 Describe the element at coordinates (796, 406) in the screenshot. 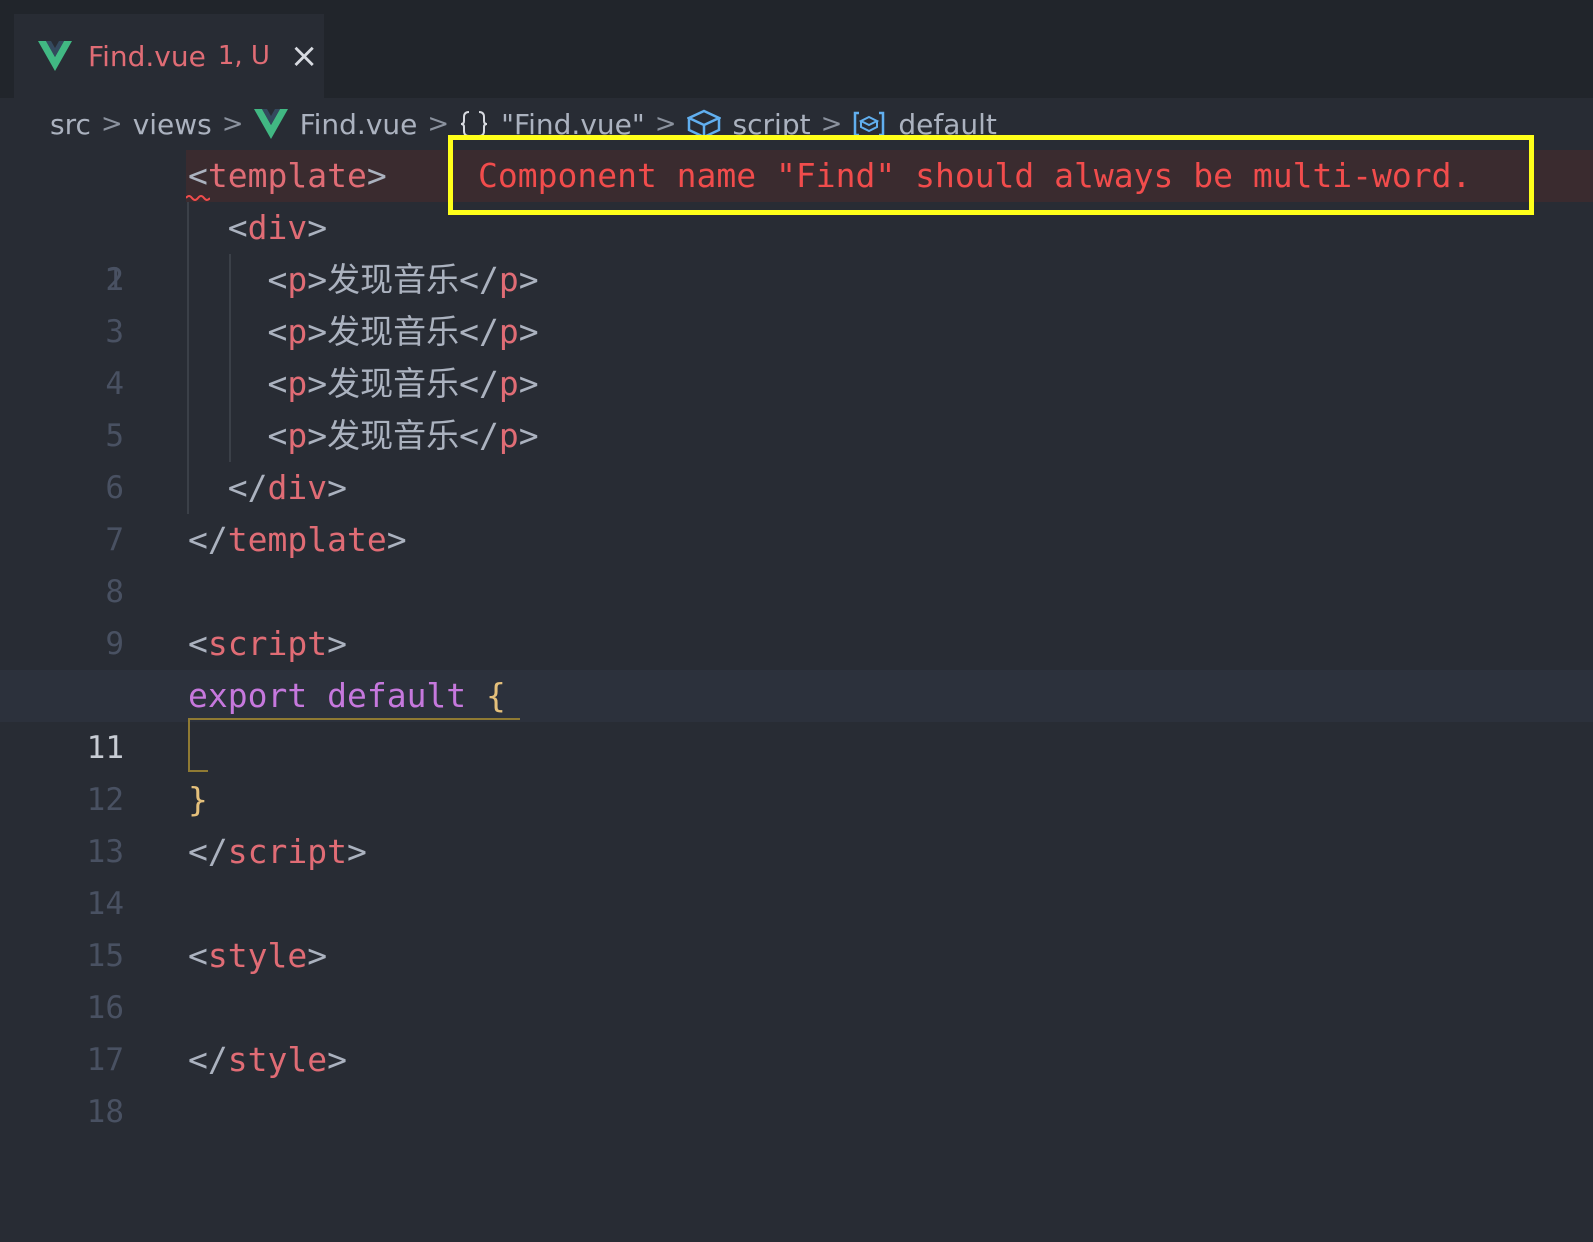

I see `code-line-5: 5 <p>发现音乐</p>` at that location.